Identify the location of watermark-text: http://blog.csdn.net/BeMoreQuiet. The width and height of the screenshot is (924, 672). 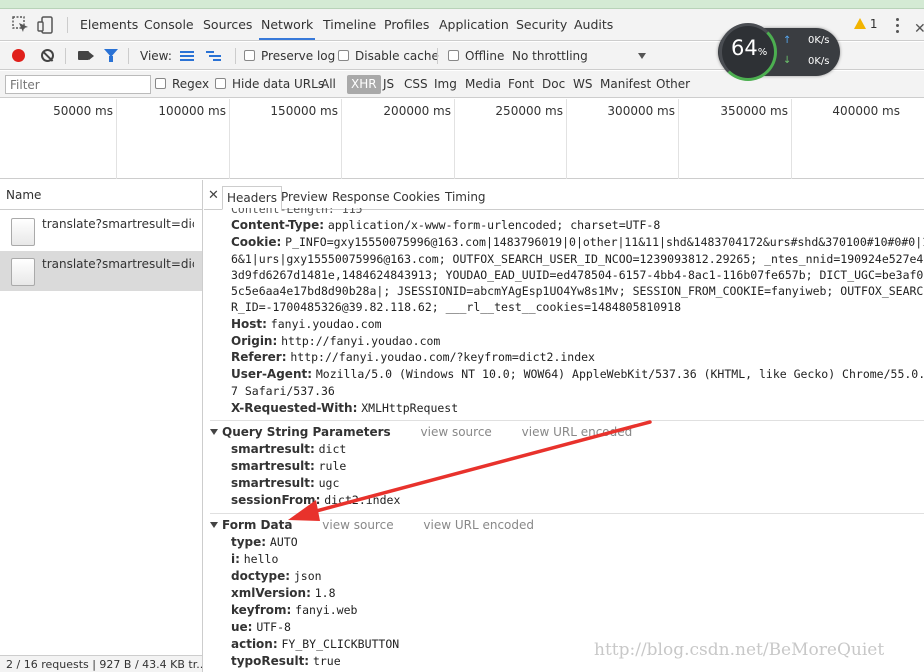
(739, 650).